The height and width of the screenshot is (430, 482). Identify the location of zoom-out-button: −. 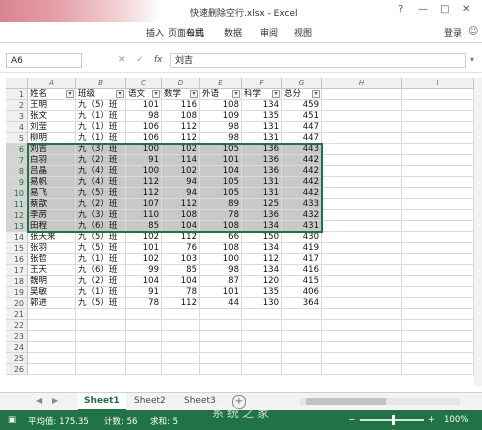
(351, 420).